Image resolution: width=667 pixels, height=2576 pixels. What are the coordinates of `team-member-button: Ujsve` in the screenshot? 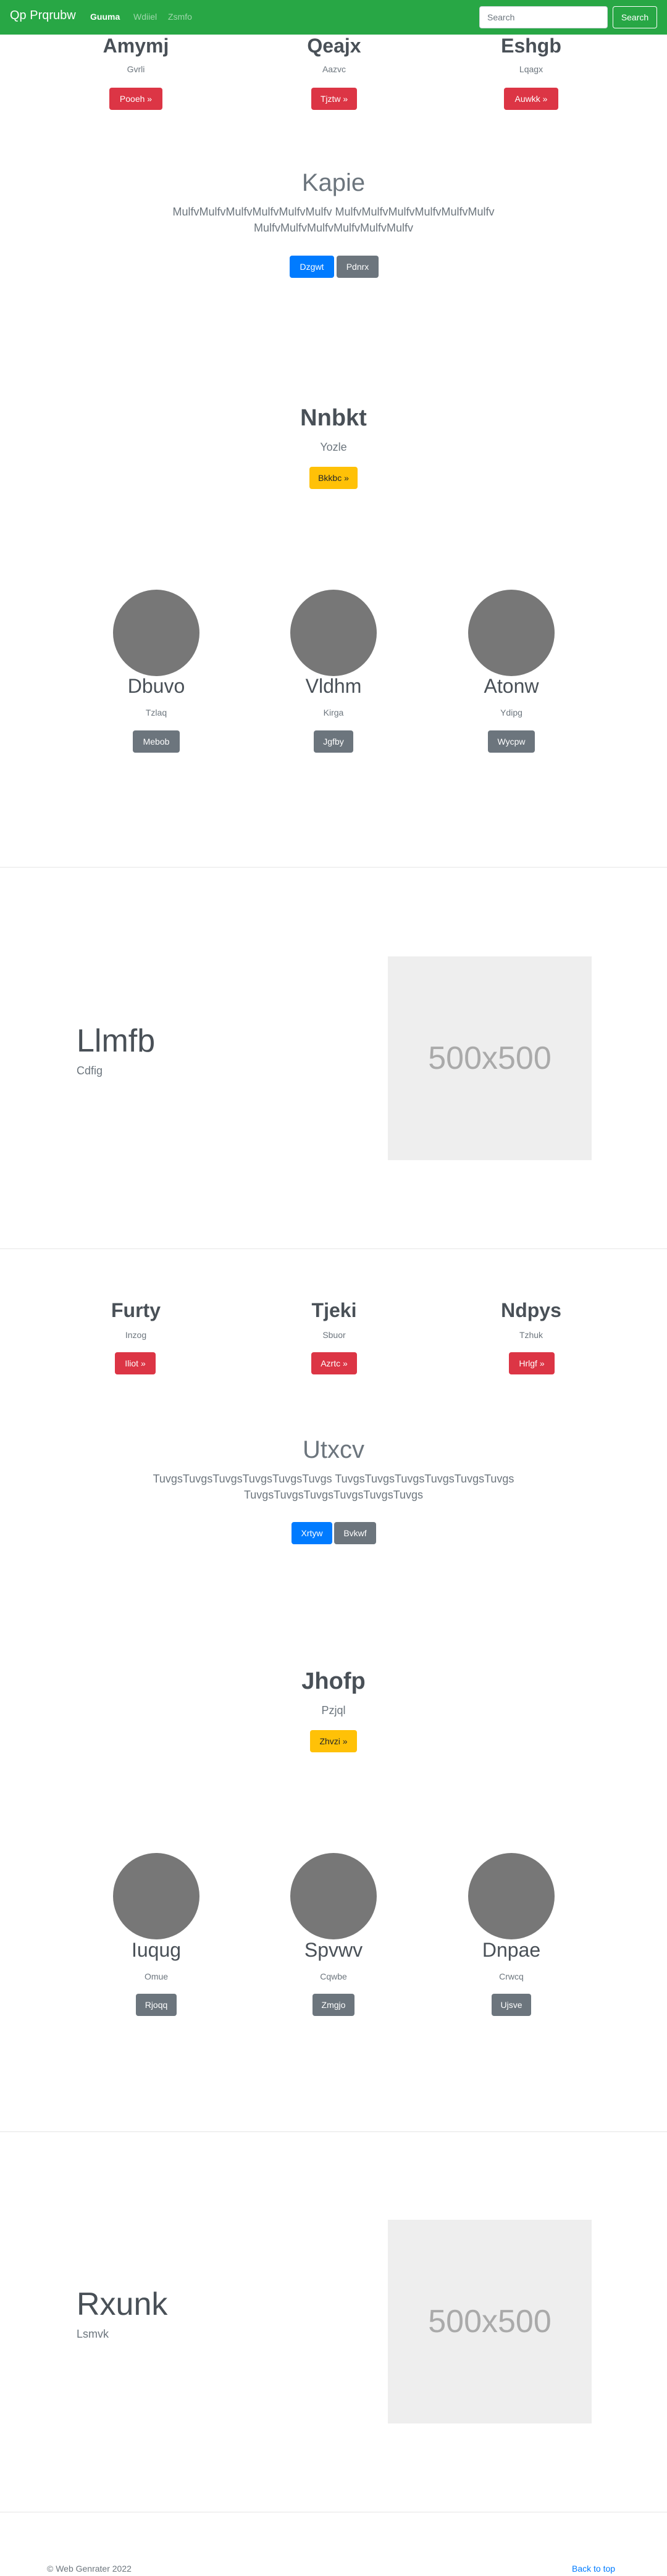 It's located at (511, 2005).